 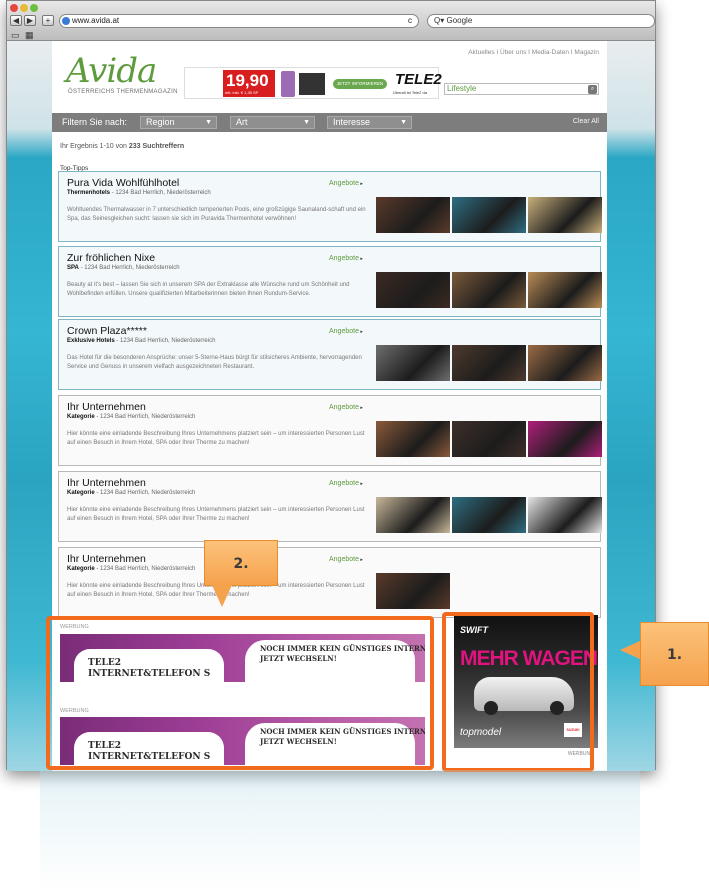 I want to click on callout-one-box: 1., so click(x=674, y=654).